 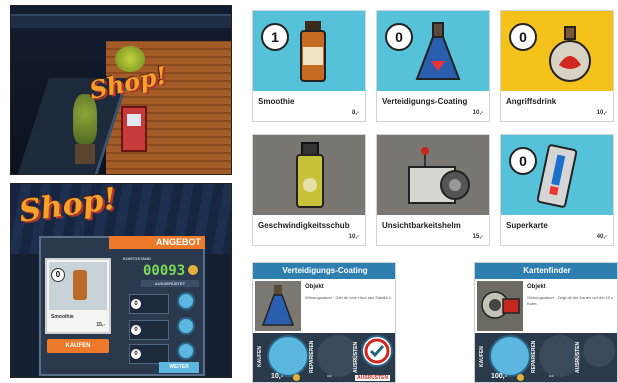 I want to click on invisibility-helmet-icon, so click(x=439, y=175).